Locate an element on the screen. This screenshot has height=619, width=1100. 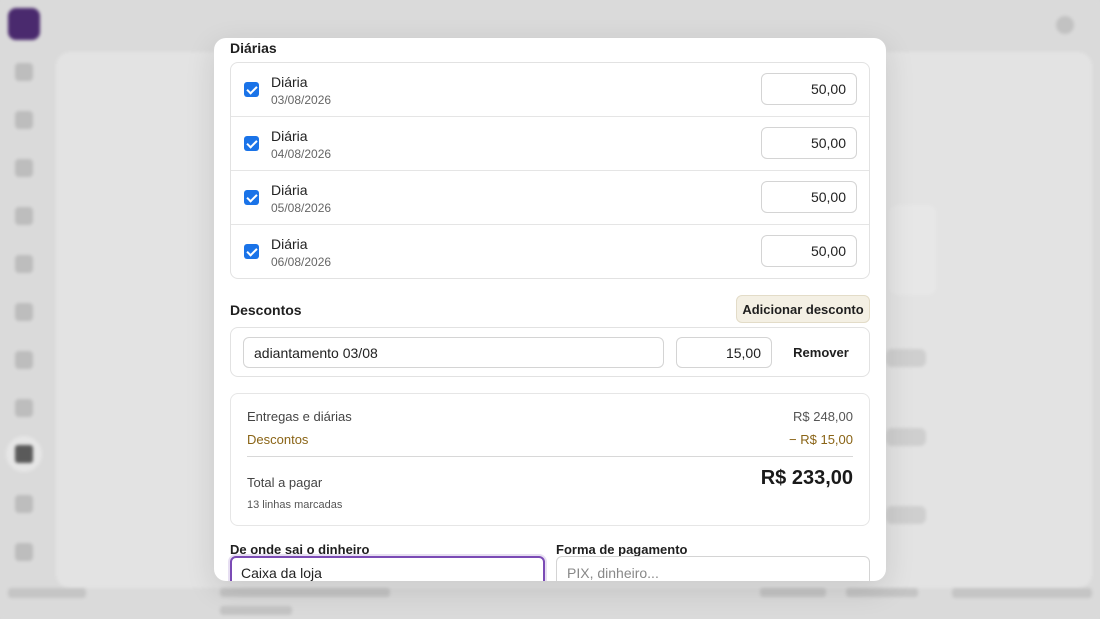
summary-entregas-value: R$ 248,00 is located at coordinates (823, 416).